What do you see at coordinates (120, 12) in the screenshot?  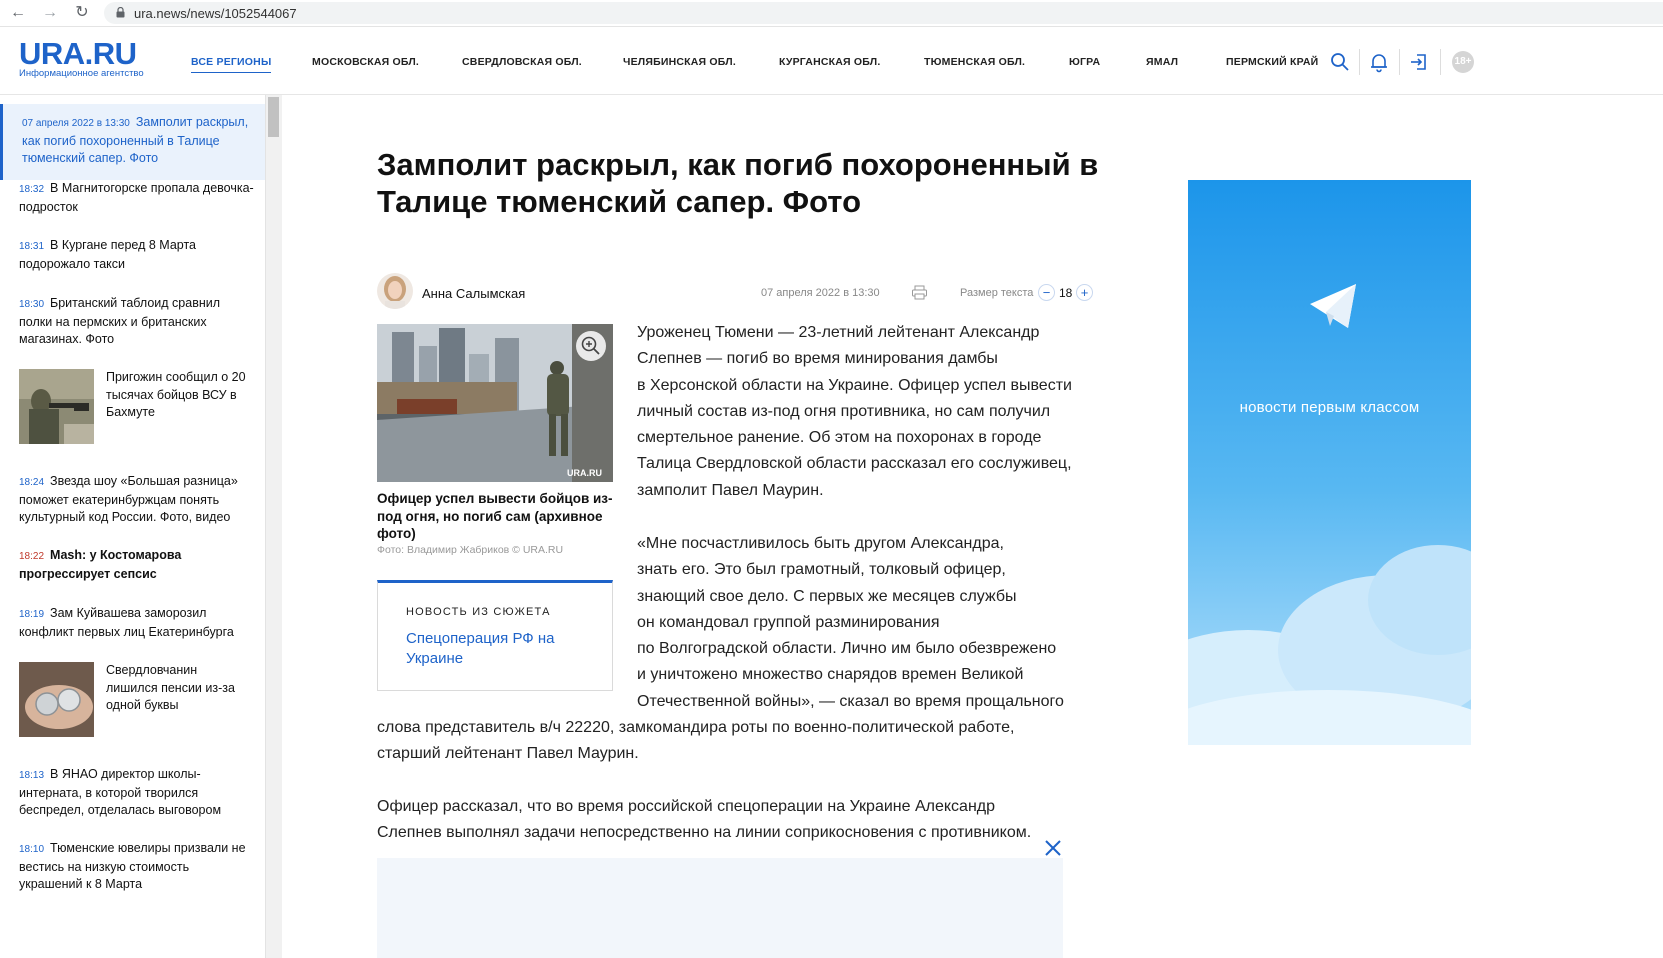 I see `lock-icon` at bounding box center [120, 12].